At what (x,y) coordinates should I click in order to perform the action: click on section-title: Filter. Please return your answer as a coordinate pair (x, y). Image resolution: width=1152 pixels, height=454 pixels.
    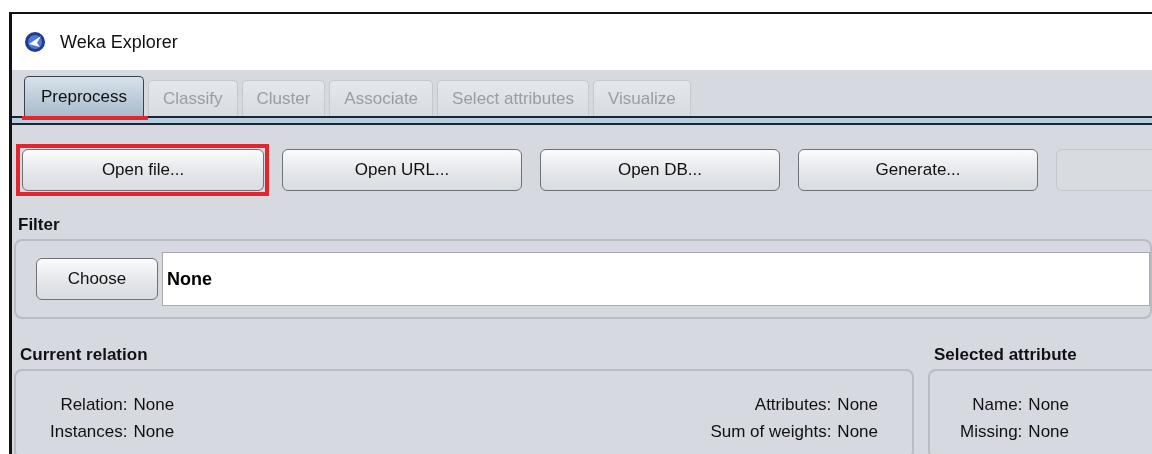
    Looking at the image, I should click on (39, 225).